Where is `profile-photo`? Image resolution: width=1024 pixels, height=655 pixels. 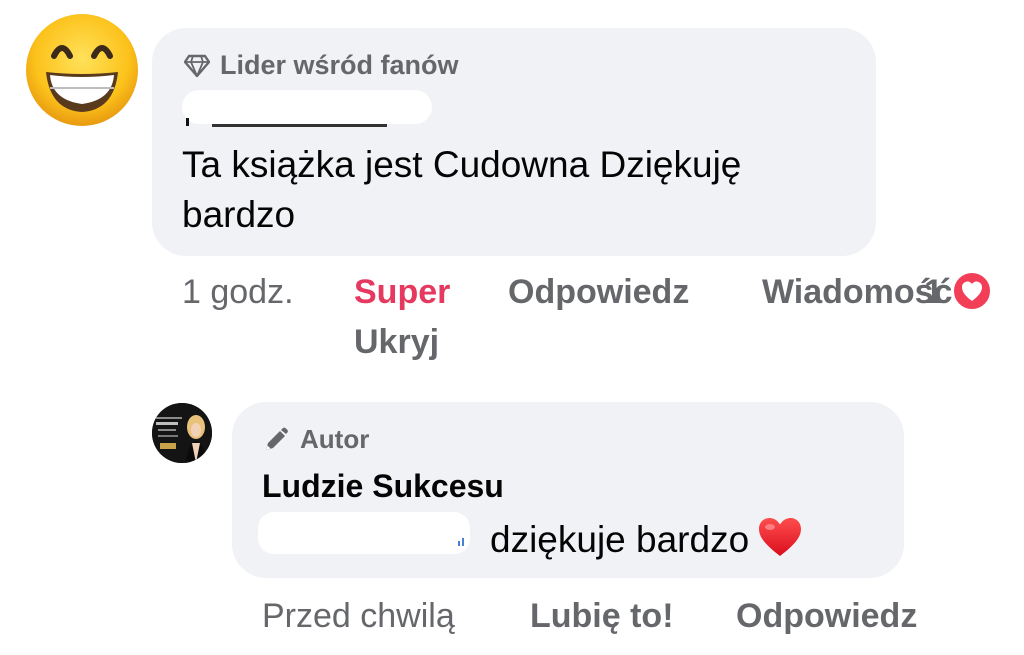 profile-photo is located at coordinates (182, 433).